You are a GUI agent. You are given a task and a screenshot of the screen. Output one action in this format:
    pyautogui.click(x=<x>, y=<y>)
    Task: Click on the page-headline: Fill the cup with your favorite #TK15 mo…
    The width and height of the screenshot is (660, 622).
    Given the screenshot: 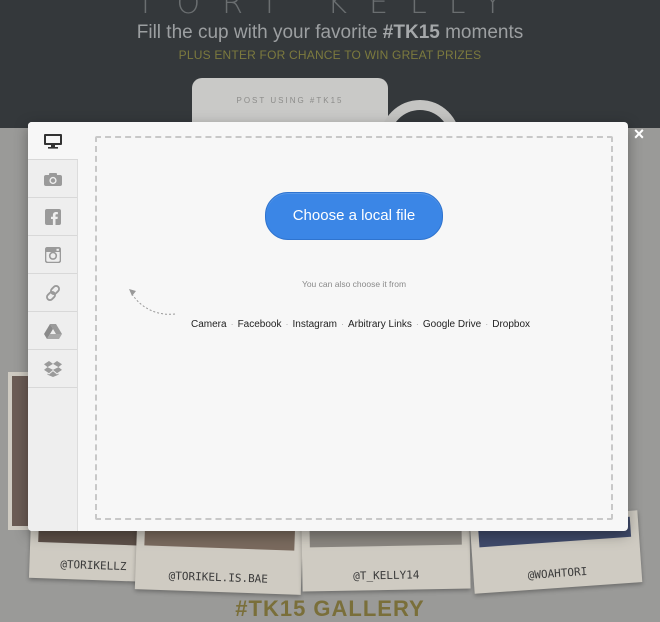 What is the action you would take?
    pyautogui.click(x=330, y=33)
    